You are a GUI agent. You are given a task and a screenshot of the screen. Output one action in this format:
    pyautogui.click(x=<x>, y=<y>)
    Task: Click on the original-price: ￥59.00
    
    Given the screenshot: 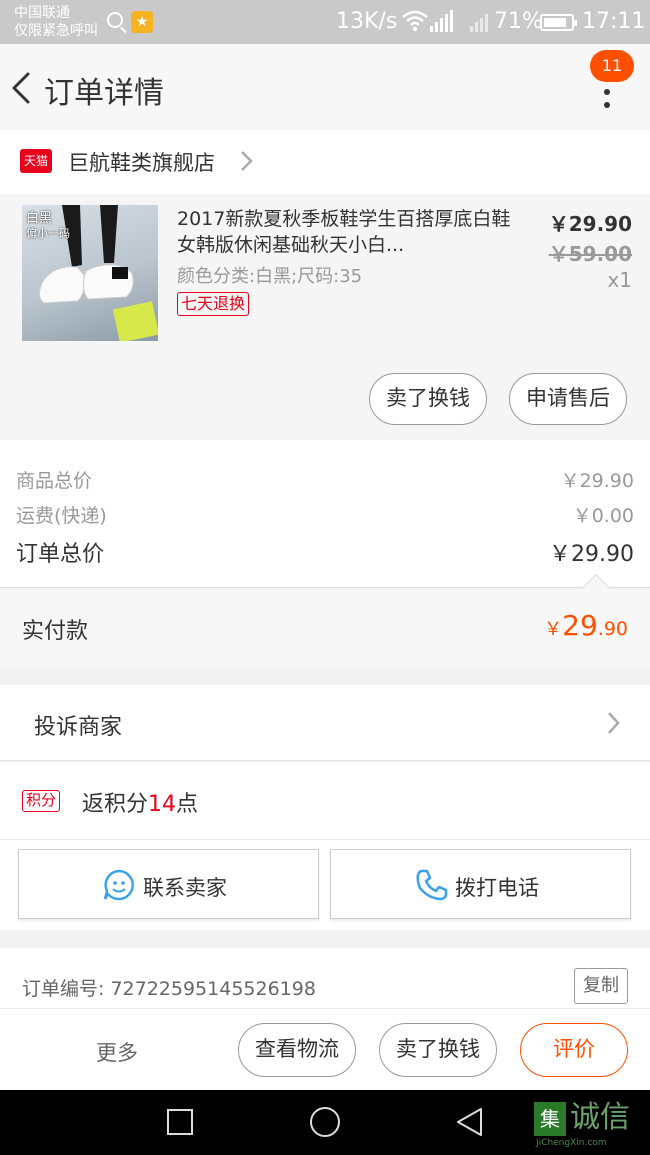 What is the action you would take?
    pyautogui.click(x=590, y=254)
    